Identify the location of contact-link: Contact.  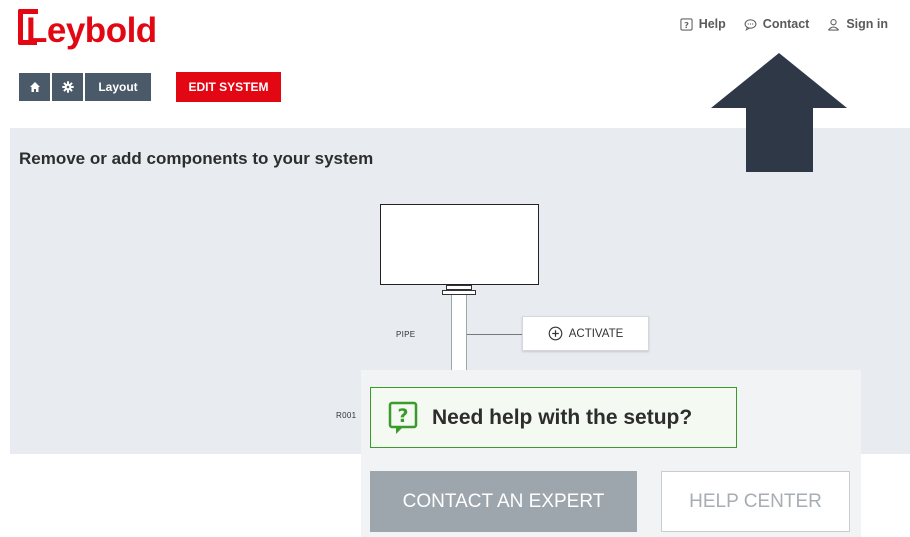
(777, 24).